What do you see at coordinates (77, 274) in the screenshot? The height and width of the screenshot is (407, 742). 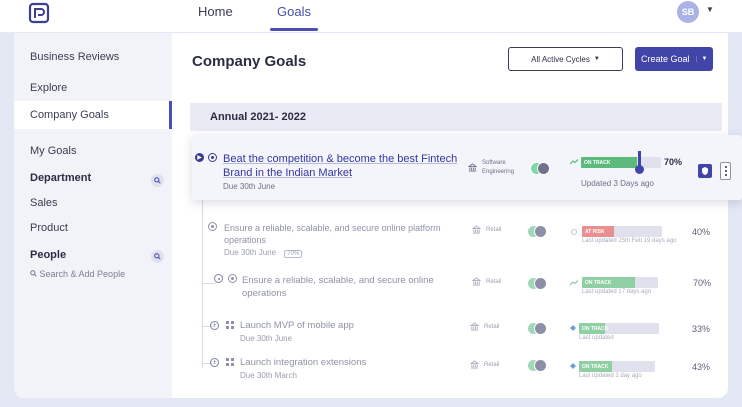 I see `people-search-input: Search & Add People` at bounding box center [77, 274].